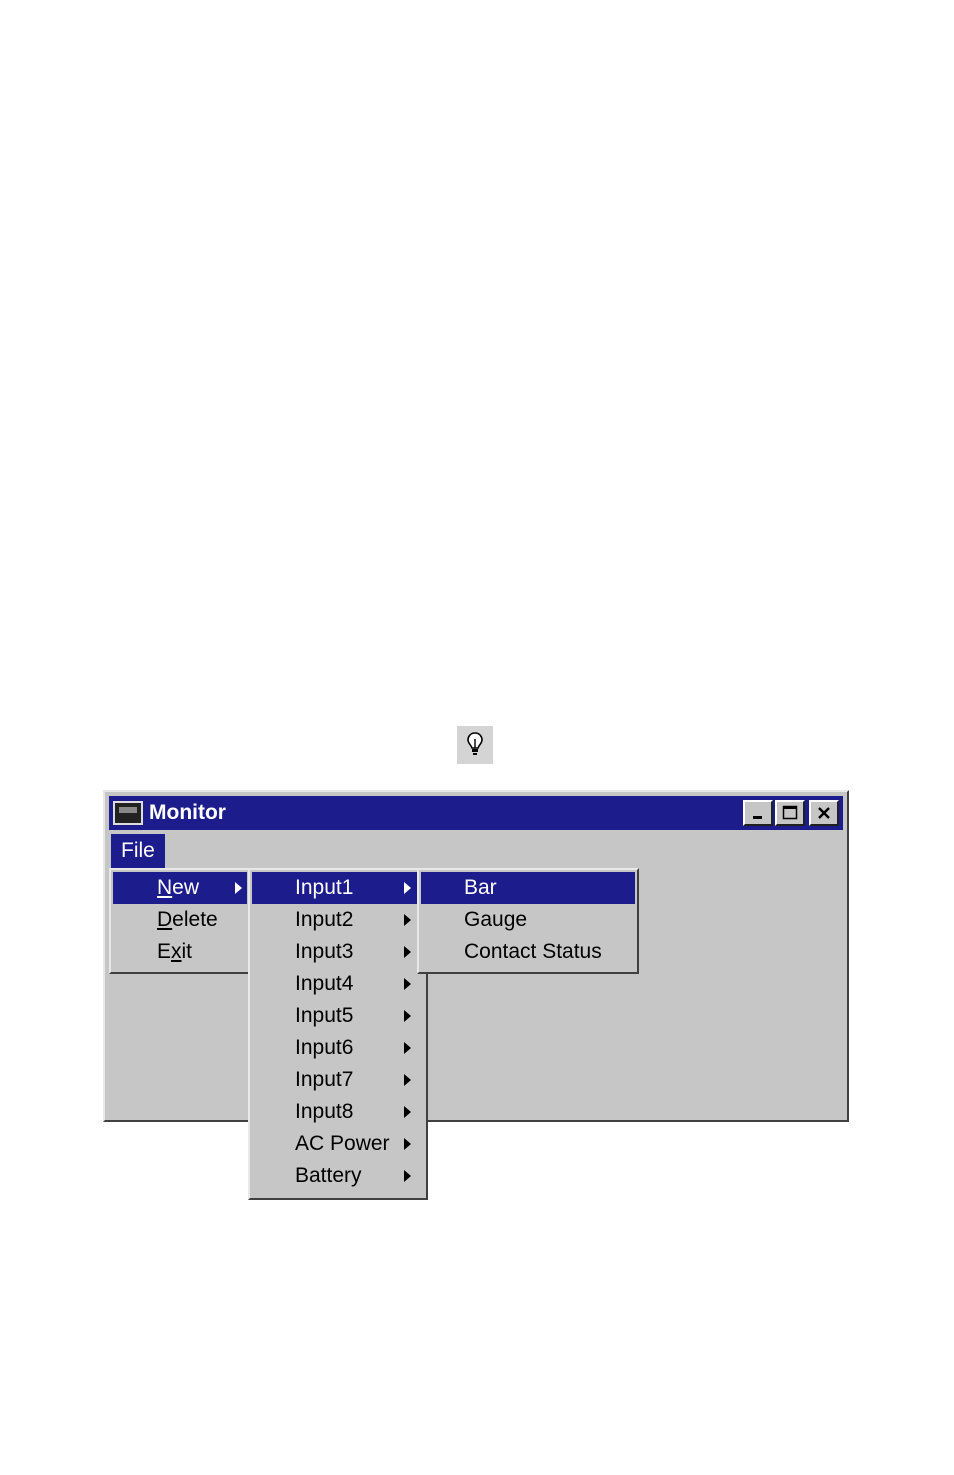 This screenshot has width=954, height=1475. Describe the element at coordinates (496, 919) in the screenshot. I see `menu-item-label: Gauge` at that location.